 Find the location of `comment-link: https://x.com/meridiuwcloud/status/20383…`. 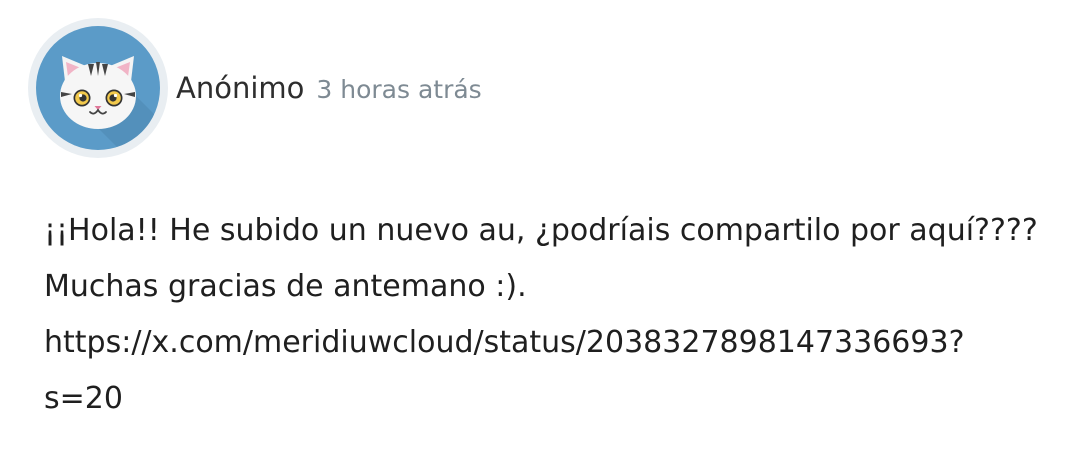

comment-link: https://x.com/meridiuwcloud/status/20383… is located at coordinates (544, 343).